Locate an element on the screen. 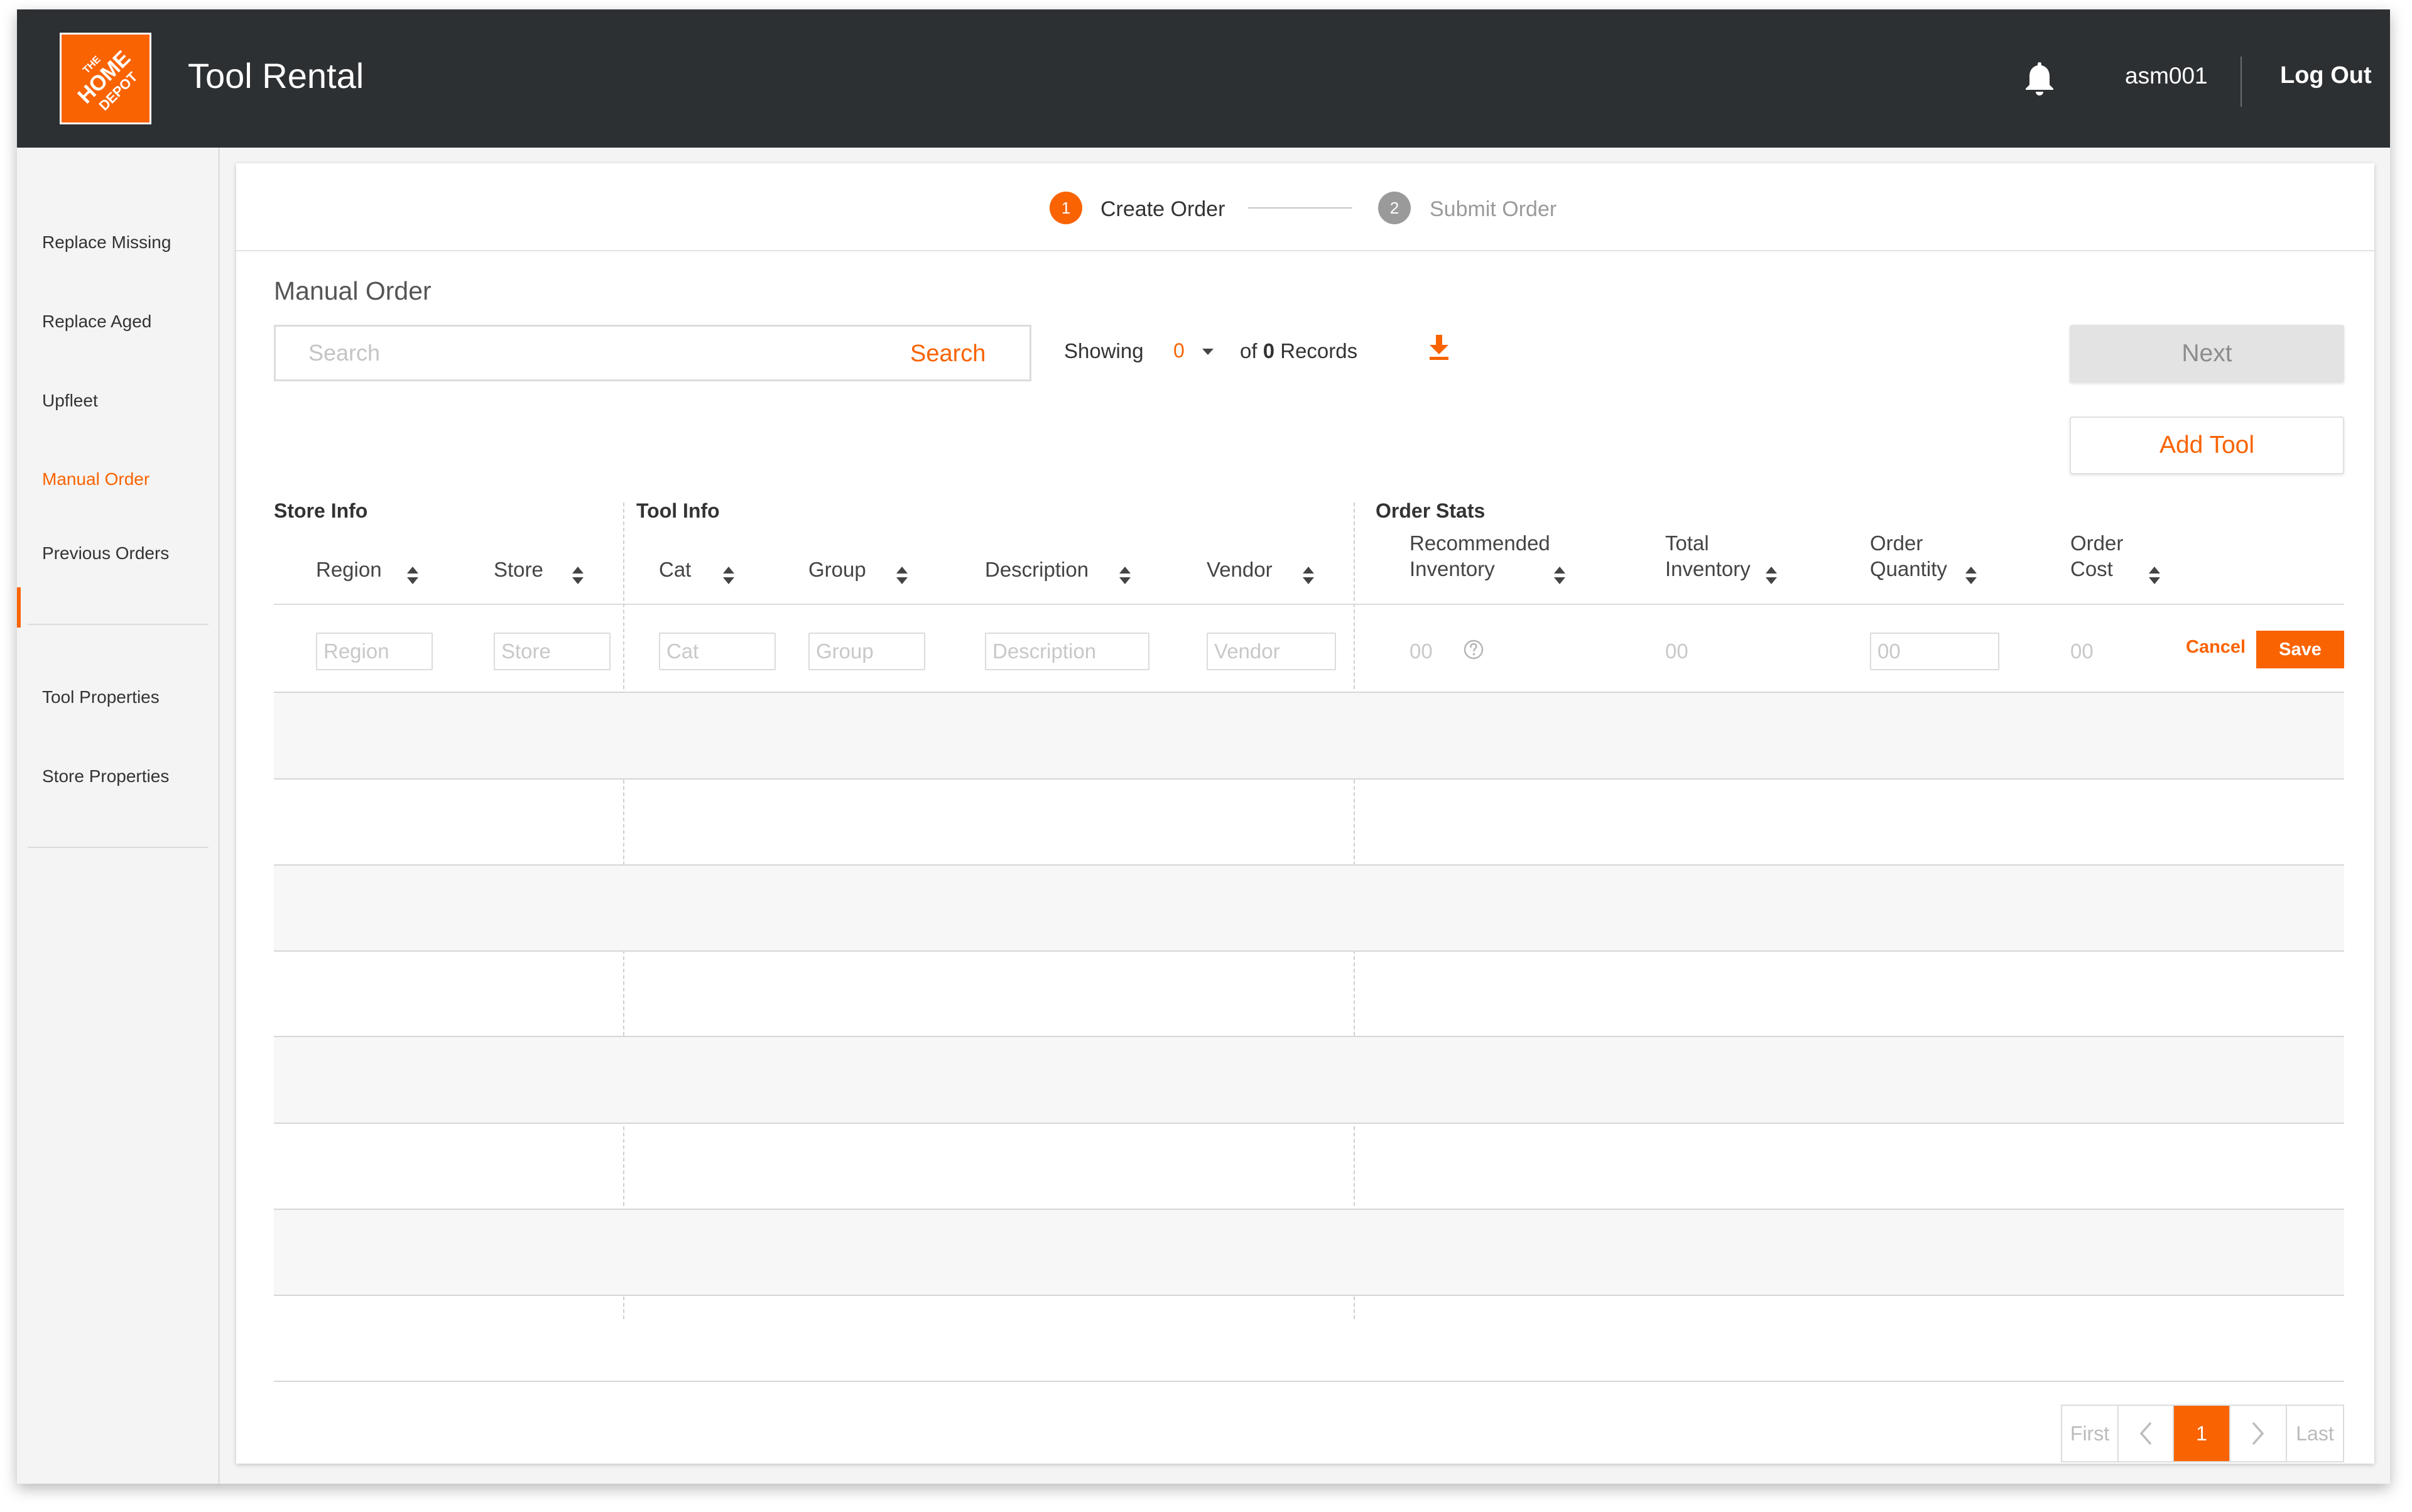 This screenshot has width=2412, height=1512. bell-icon is located at coordinates (2040, 78).